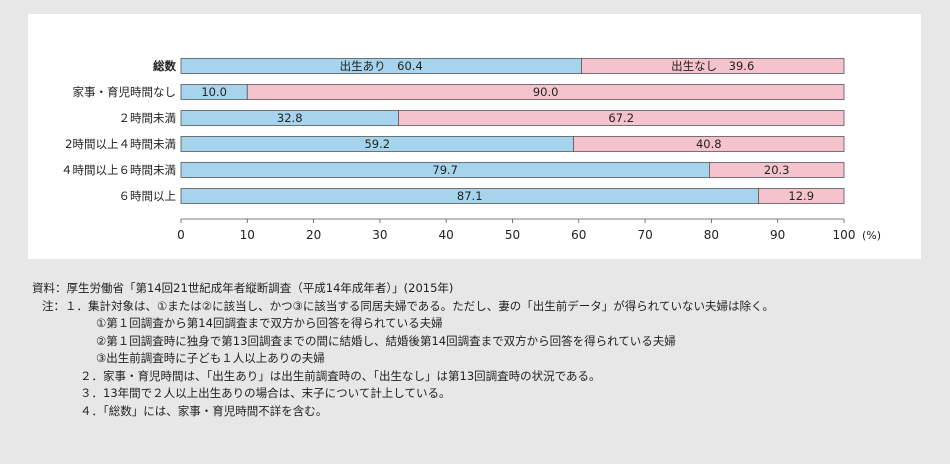 The width and height of the screenshot is (950, 464). Describe the element at coordinates (181, 235) in the screenshot. I see `x-tick-label: 0` at that location.